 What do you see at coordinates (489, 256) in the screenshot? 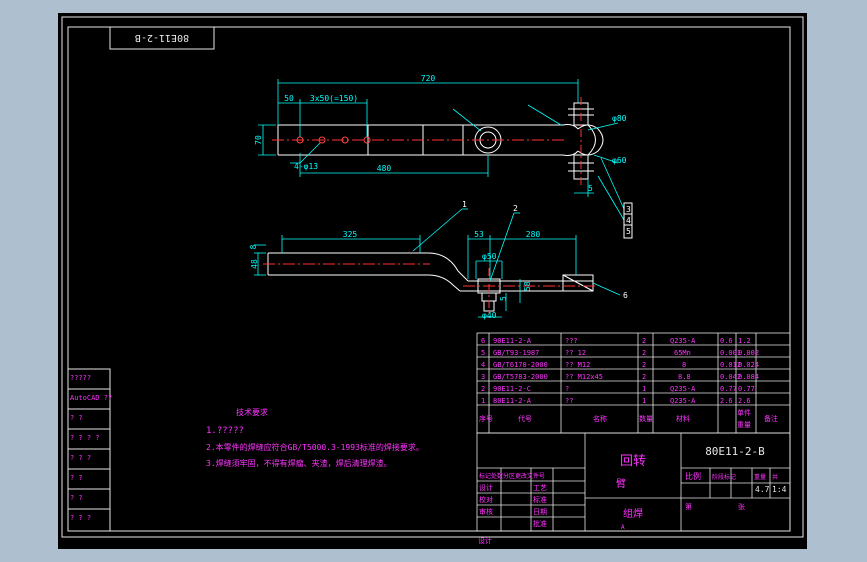
I see `dia-50: φ50` at bounding box center [489, 256].